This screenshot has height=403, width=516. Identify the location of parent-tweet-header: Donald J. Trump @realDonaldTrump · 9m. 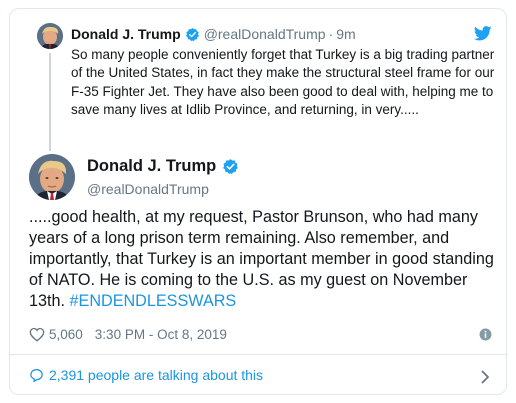
(213, 34).